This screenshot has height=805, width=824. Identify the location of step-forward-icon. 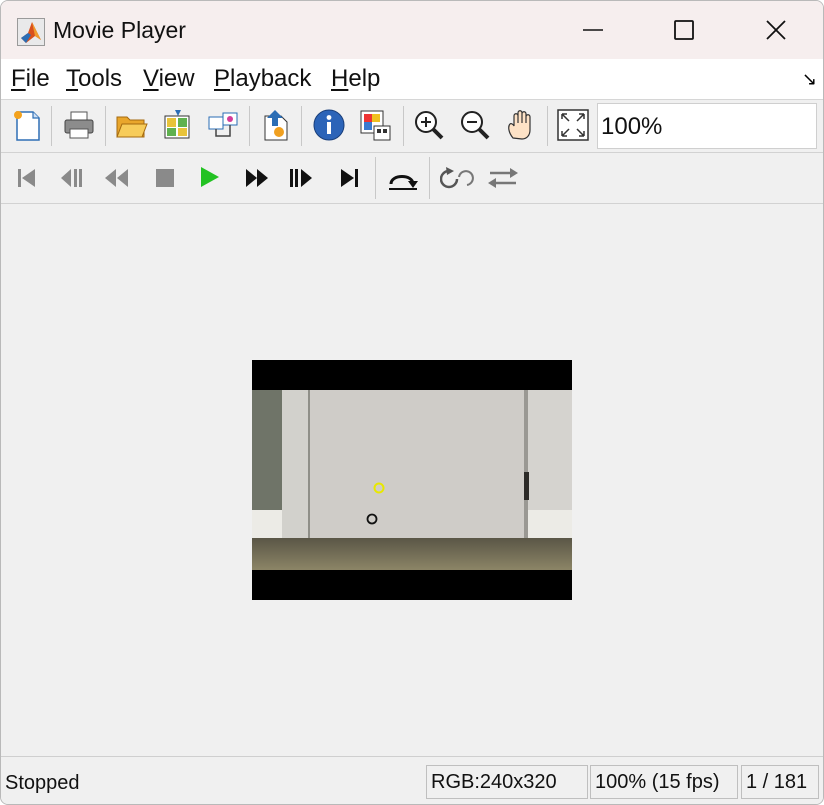
(301, 178).